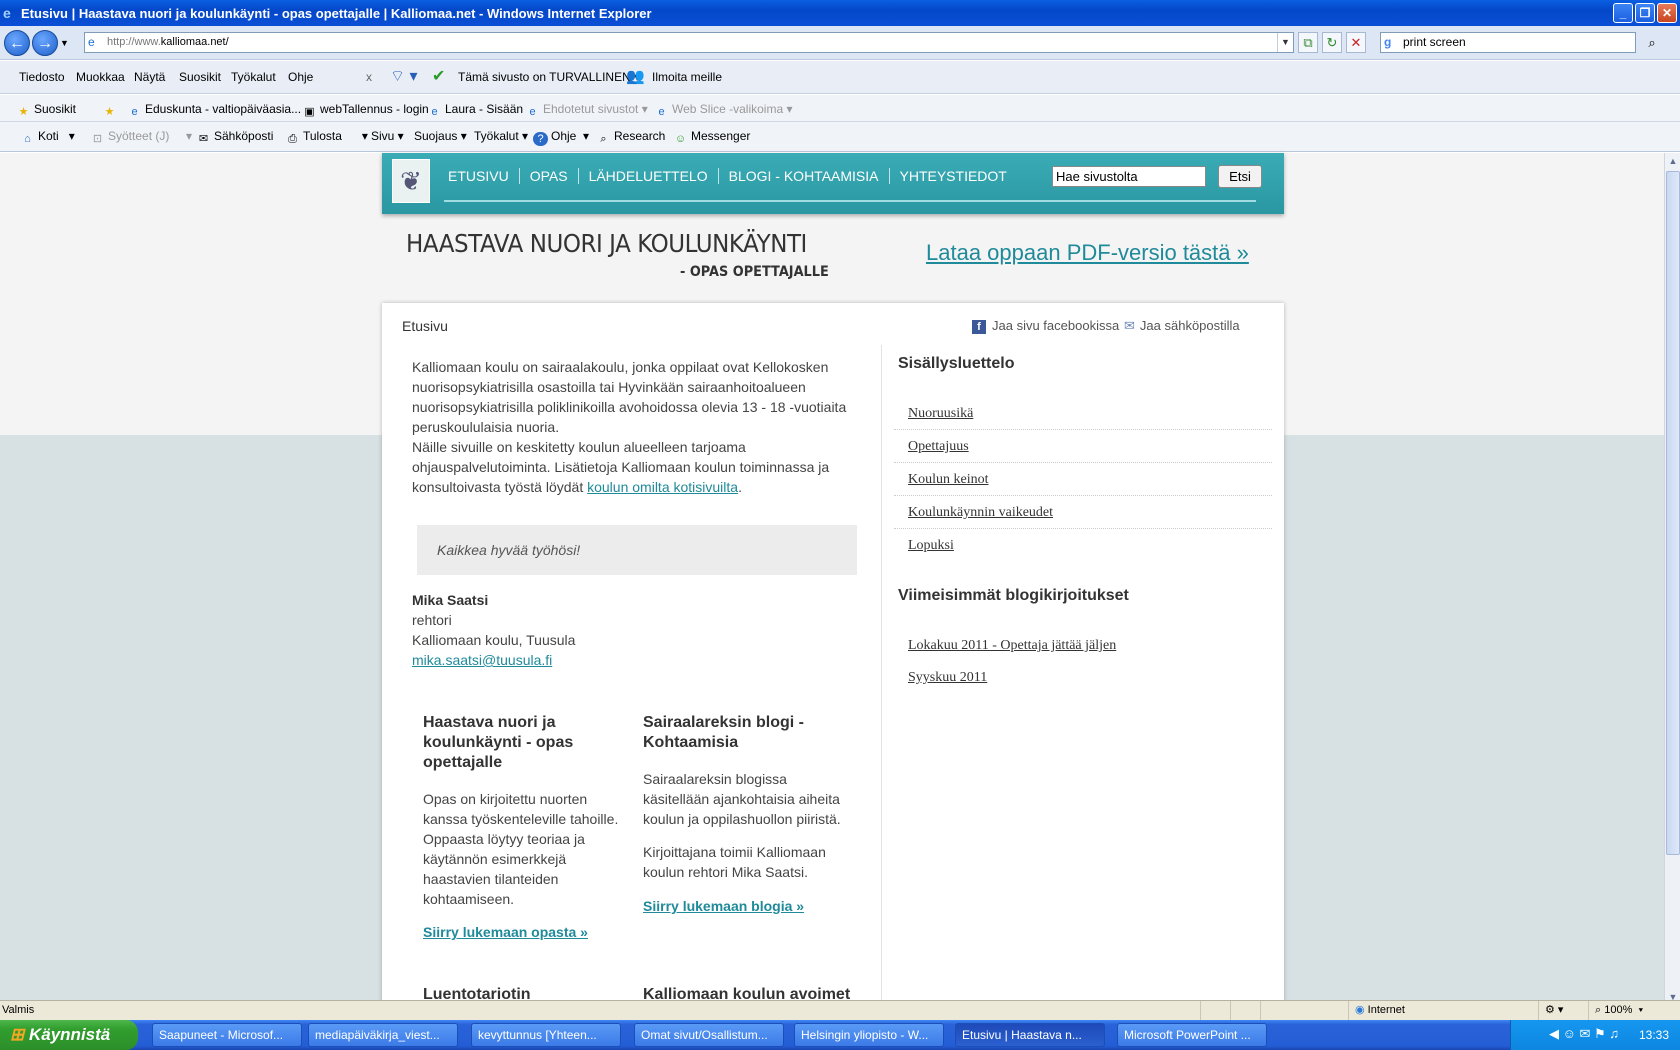 This screenshot has width=1680, height=1050. I want to click on toc-item-nuoruusika: Nuoruusikä, so click(1083, 413).